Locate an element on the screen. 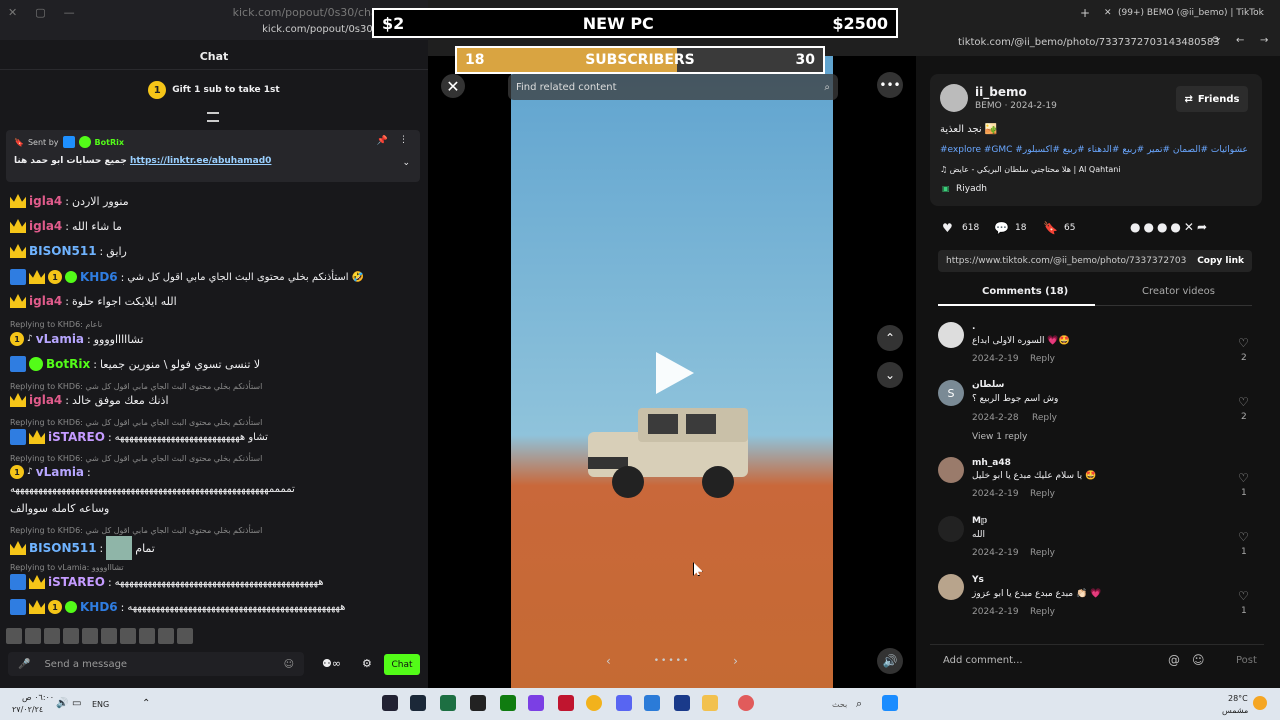  back-icon: ← is located at coordinates (1240, 40).